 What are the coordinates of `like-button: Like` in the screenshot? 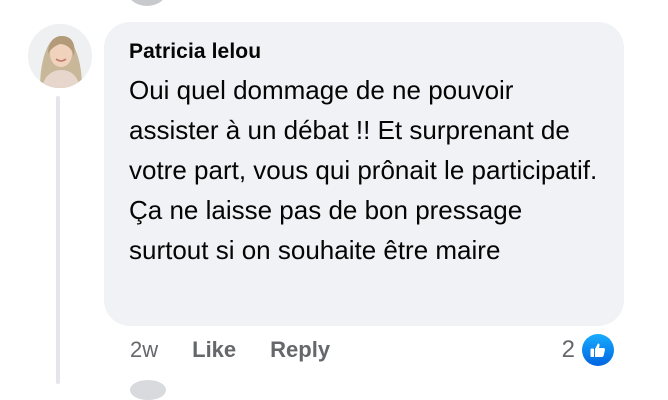 It's located at (214, 350).